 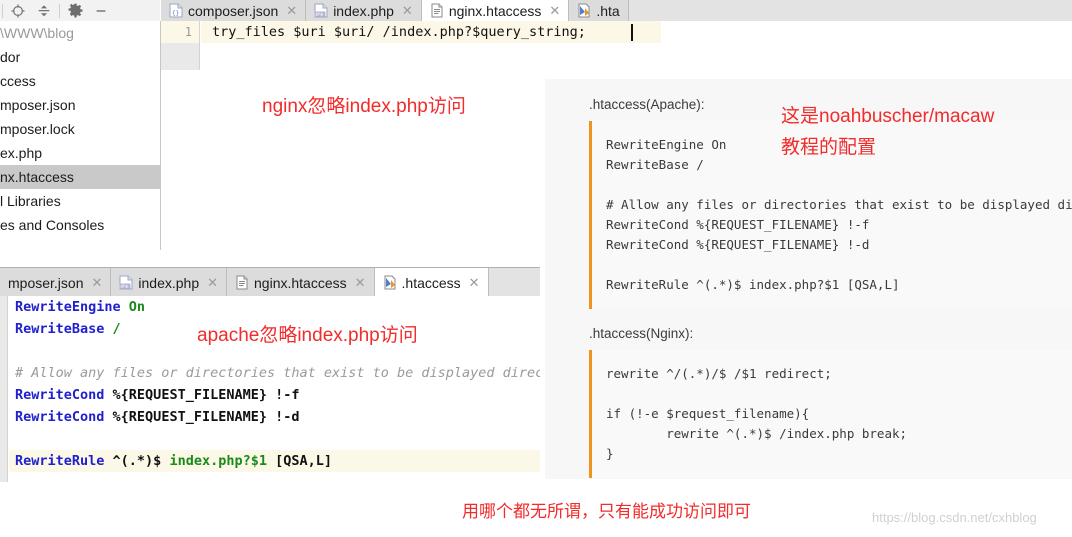 I want to click on editor-empty-area-top, so click(x=636, y=57).